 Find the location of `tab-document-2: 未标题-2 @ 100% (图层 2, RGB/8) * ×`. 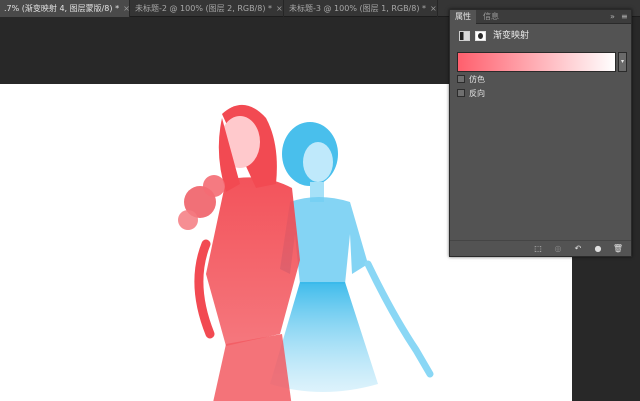

tab-document-2: 未标题-2 @ 100% (图层 2, RGB/8) * × is located at coordinates (207, 8).